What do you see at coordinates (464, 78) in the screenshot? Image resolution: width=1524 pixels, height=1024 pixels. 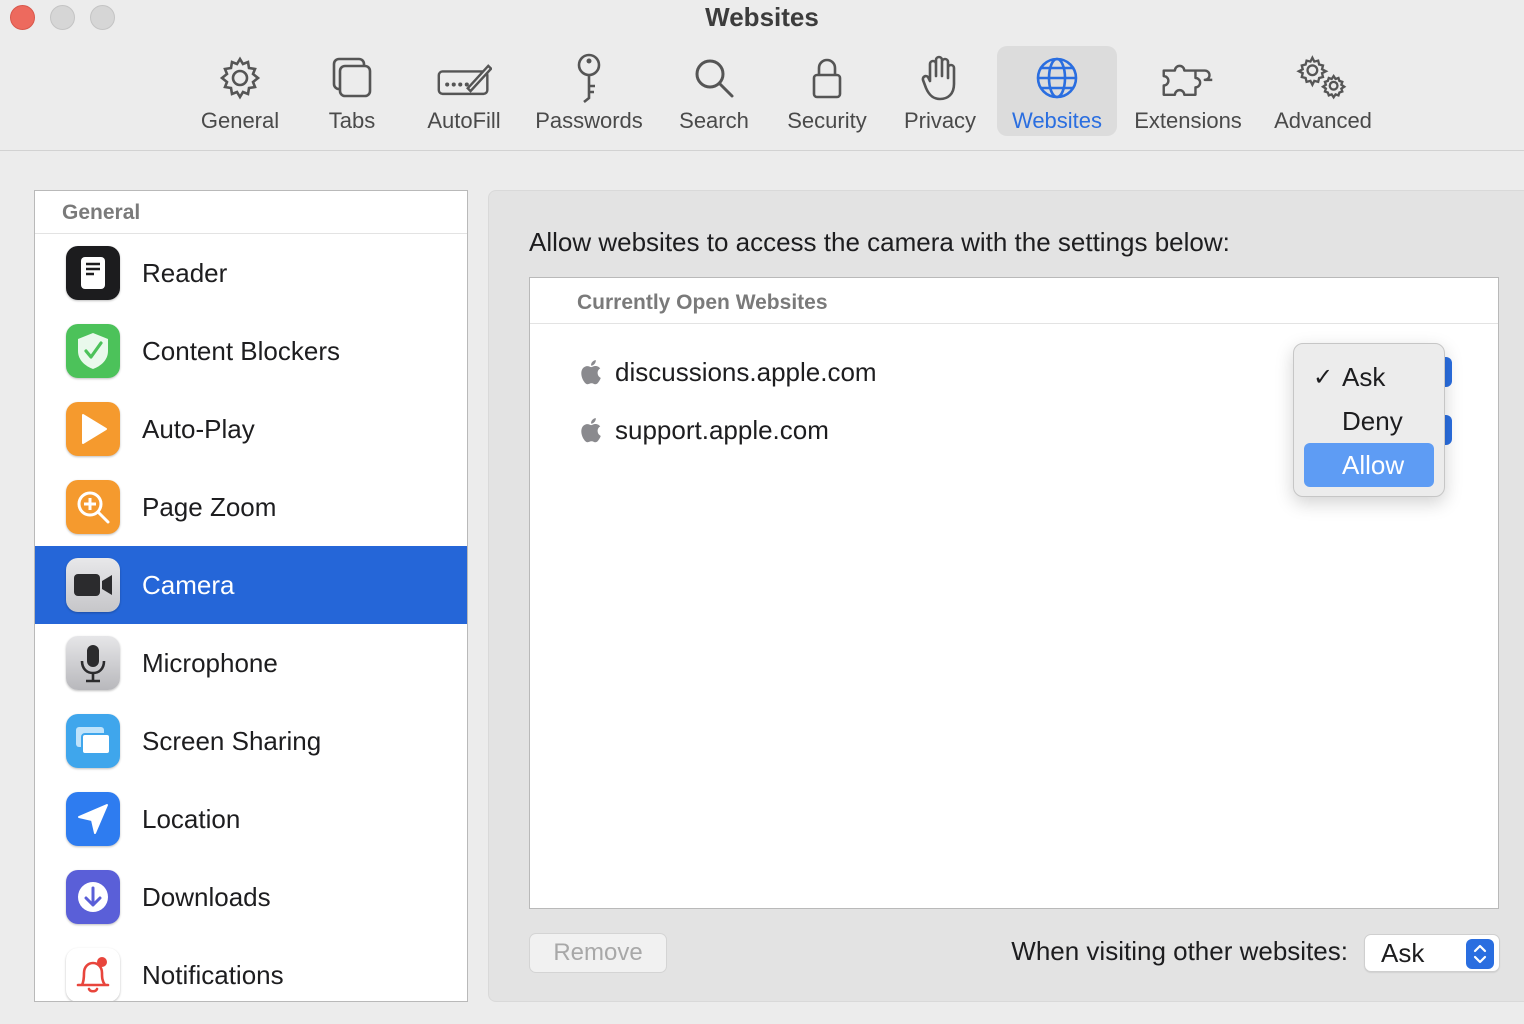 I see `autofill-pencil-icon` at bounding box center [464, 78].